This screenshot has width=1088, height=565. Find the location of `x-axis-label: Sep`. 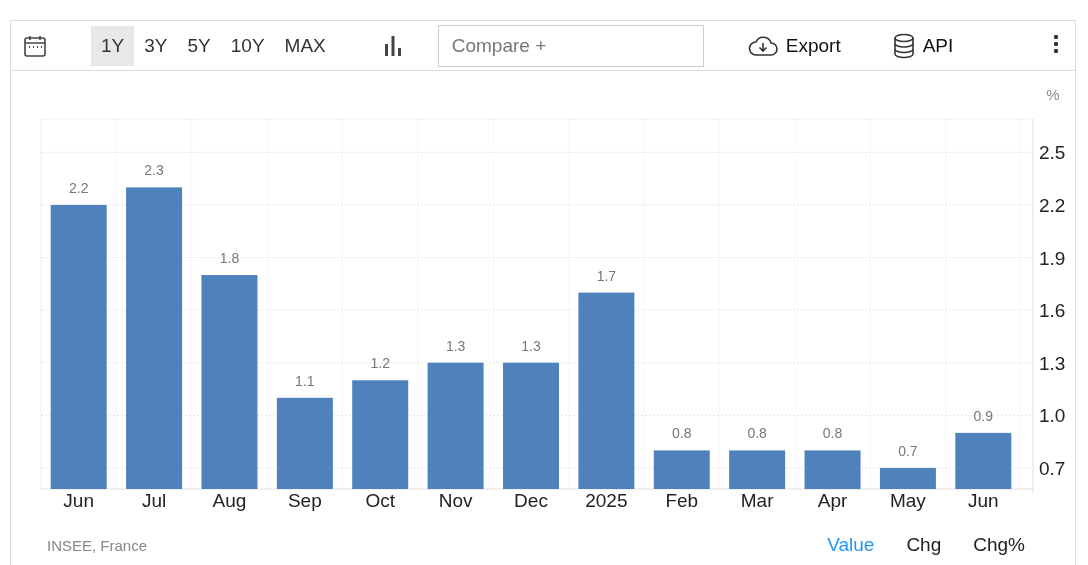

x-axis-label: Sep is located at coordinates (304, 500).